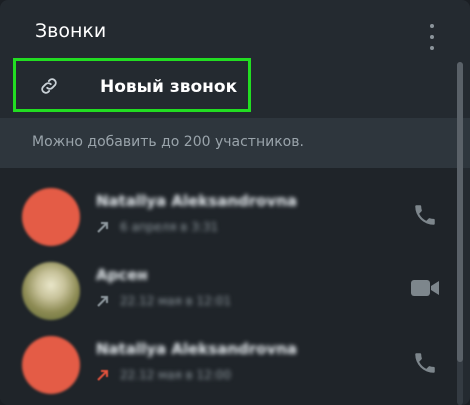  What do you see at coordinates (176, 301) in the screenshot?
I see `call-time: 22.12 мая в 12:01` at bounding box center [176, 301].